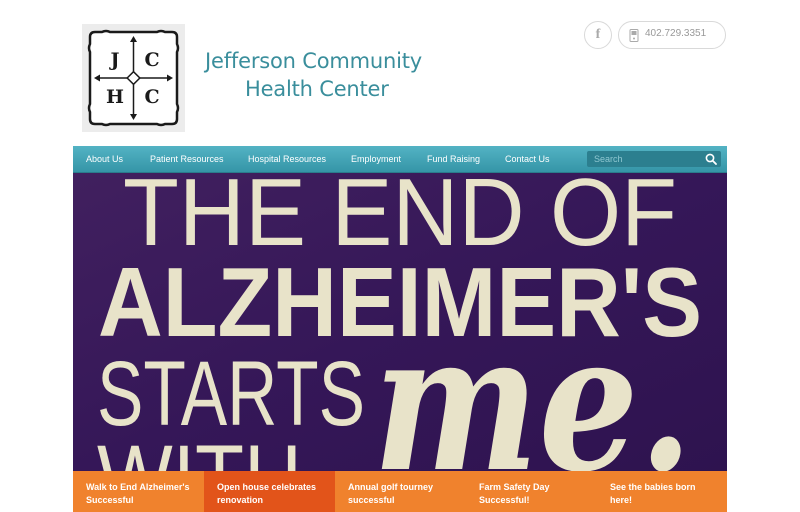  Describe the element at coordinates (313, 75) in the screenshot. I see `site-title: Jefferson Community Health Center` at that location.